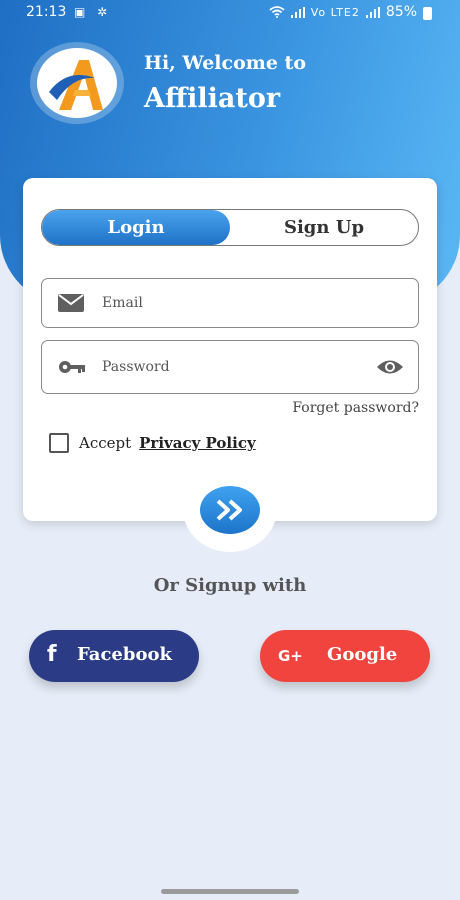  What do you see at coordinates (427, 13) in the screenshot?
I see `battery-icon` at bounding box center [427, 13].